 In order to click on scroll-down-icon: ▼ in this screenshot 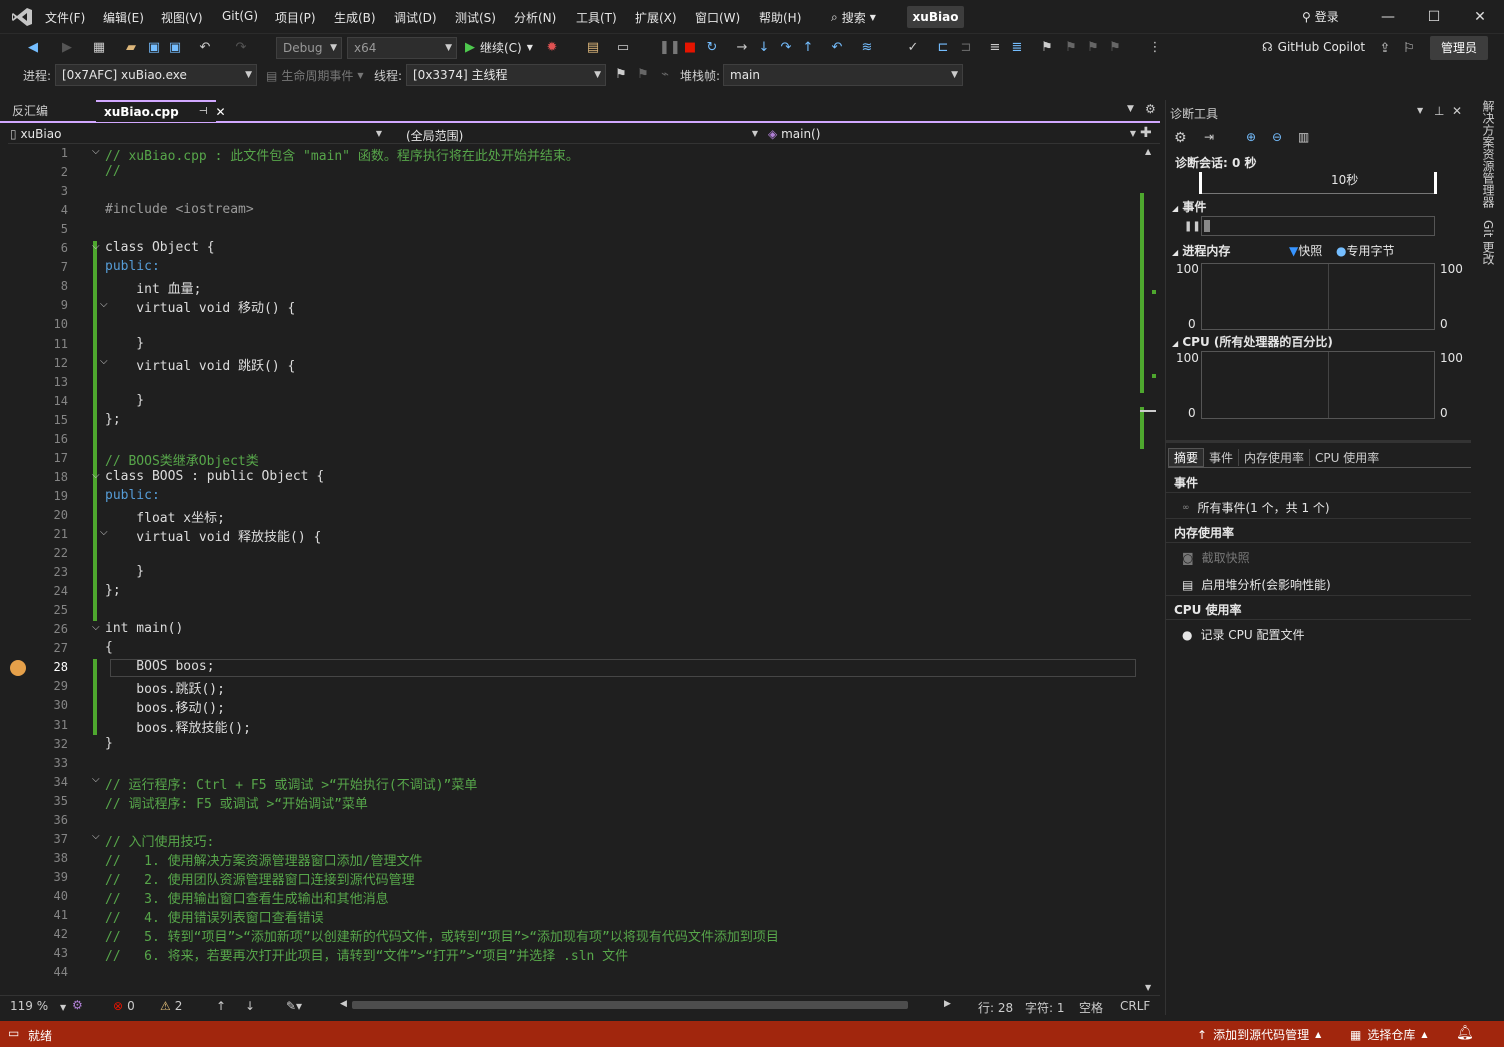, I will do `click(1148, 987)`.